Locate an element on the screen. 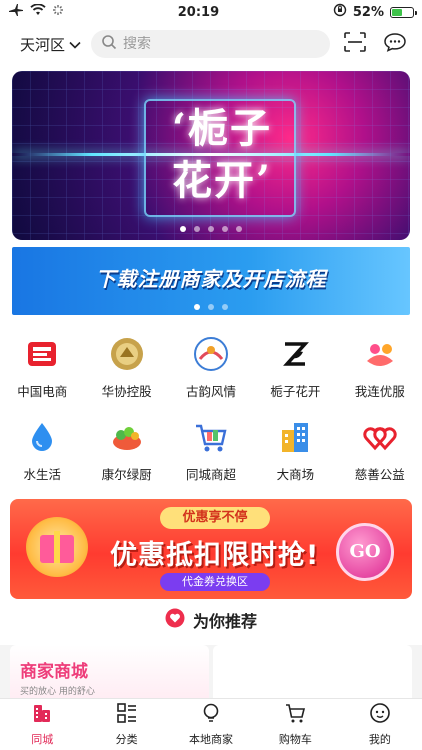 The image size is (422, 750). green-kitchen-icon is located at coordinates (127, 437).